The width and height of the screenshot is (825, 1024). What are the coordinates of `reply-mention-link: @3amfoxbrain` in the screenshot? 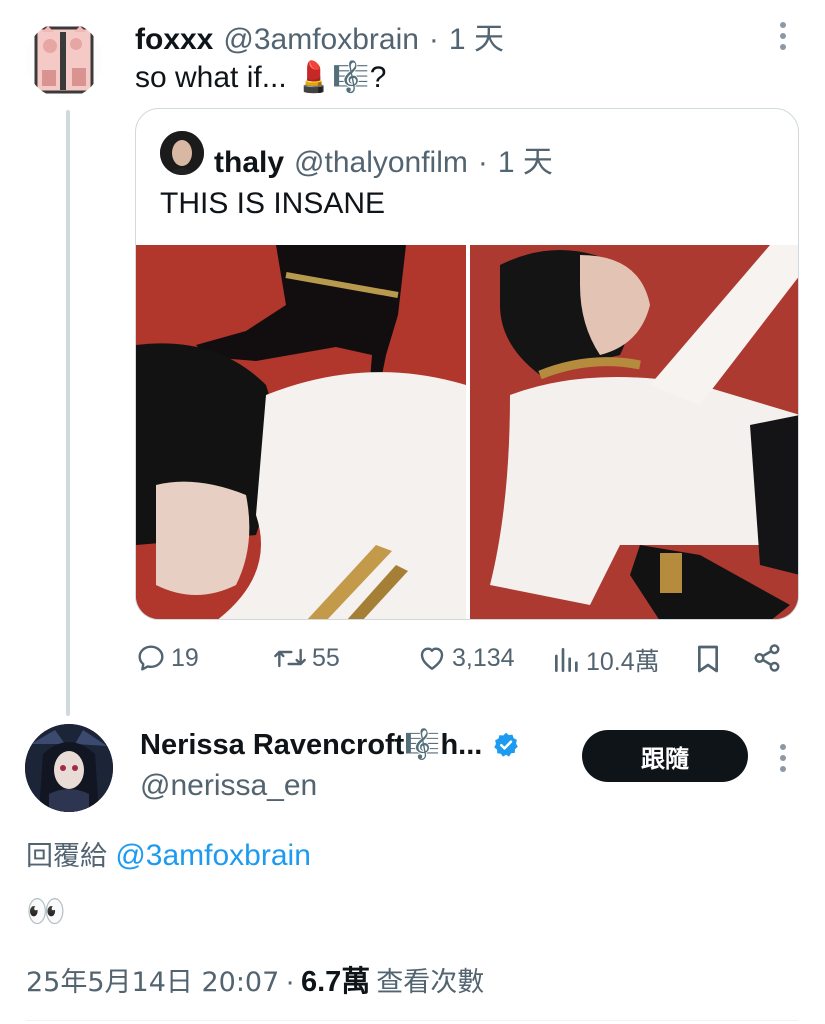 It's located at (213, 855).